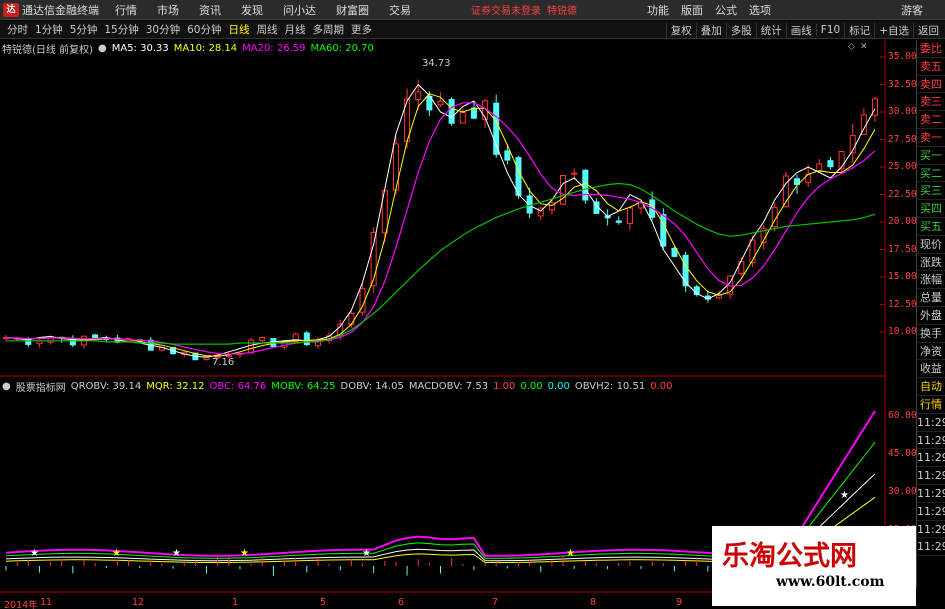  Describe the element at coordinates (692, 10) in the screenshot. I see `menu-layout: 版面` at that location.